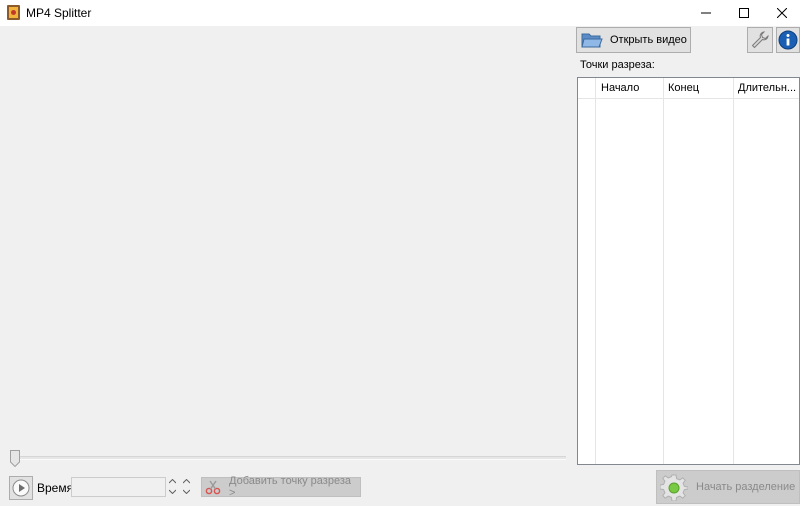  I want to click on column-header-marker, so click(587, 88).